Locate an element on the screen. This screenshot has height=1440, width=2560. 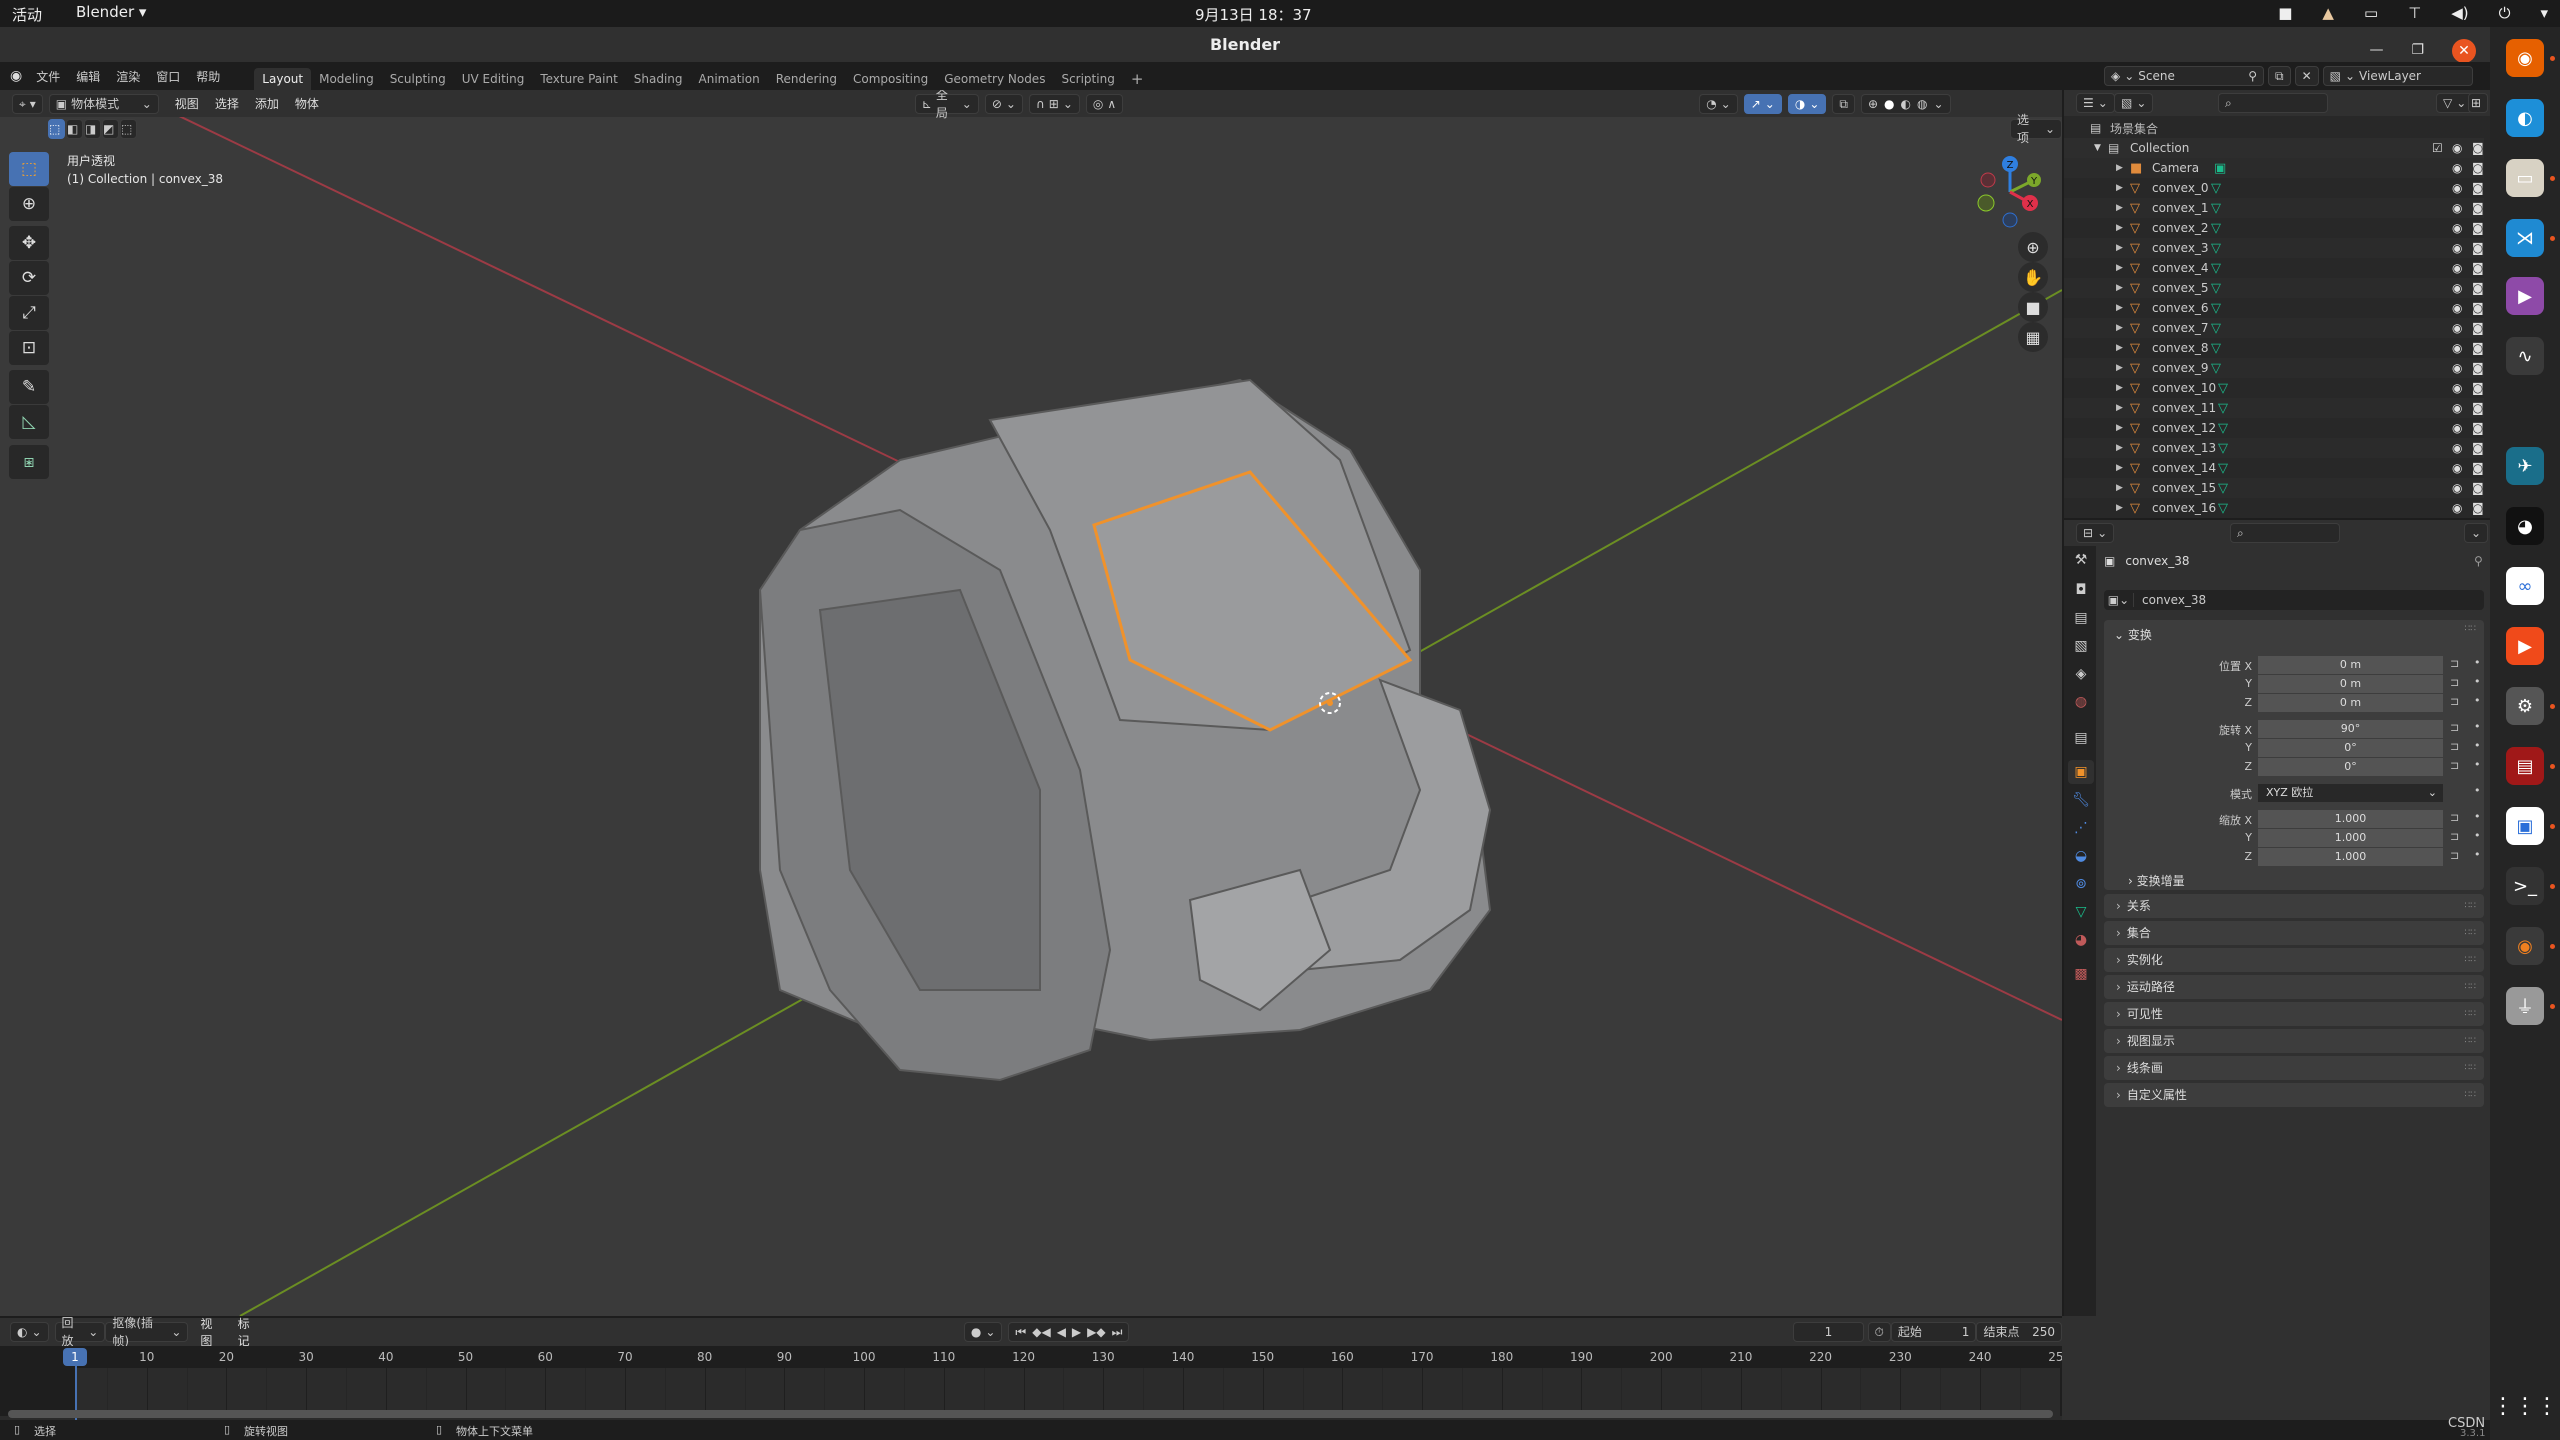
menu-view: 视图 is located at coordinates (187, 103).